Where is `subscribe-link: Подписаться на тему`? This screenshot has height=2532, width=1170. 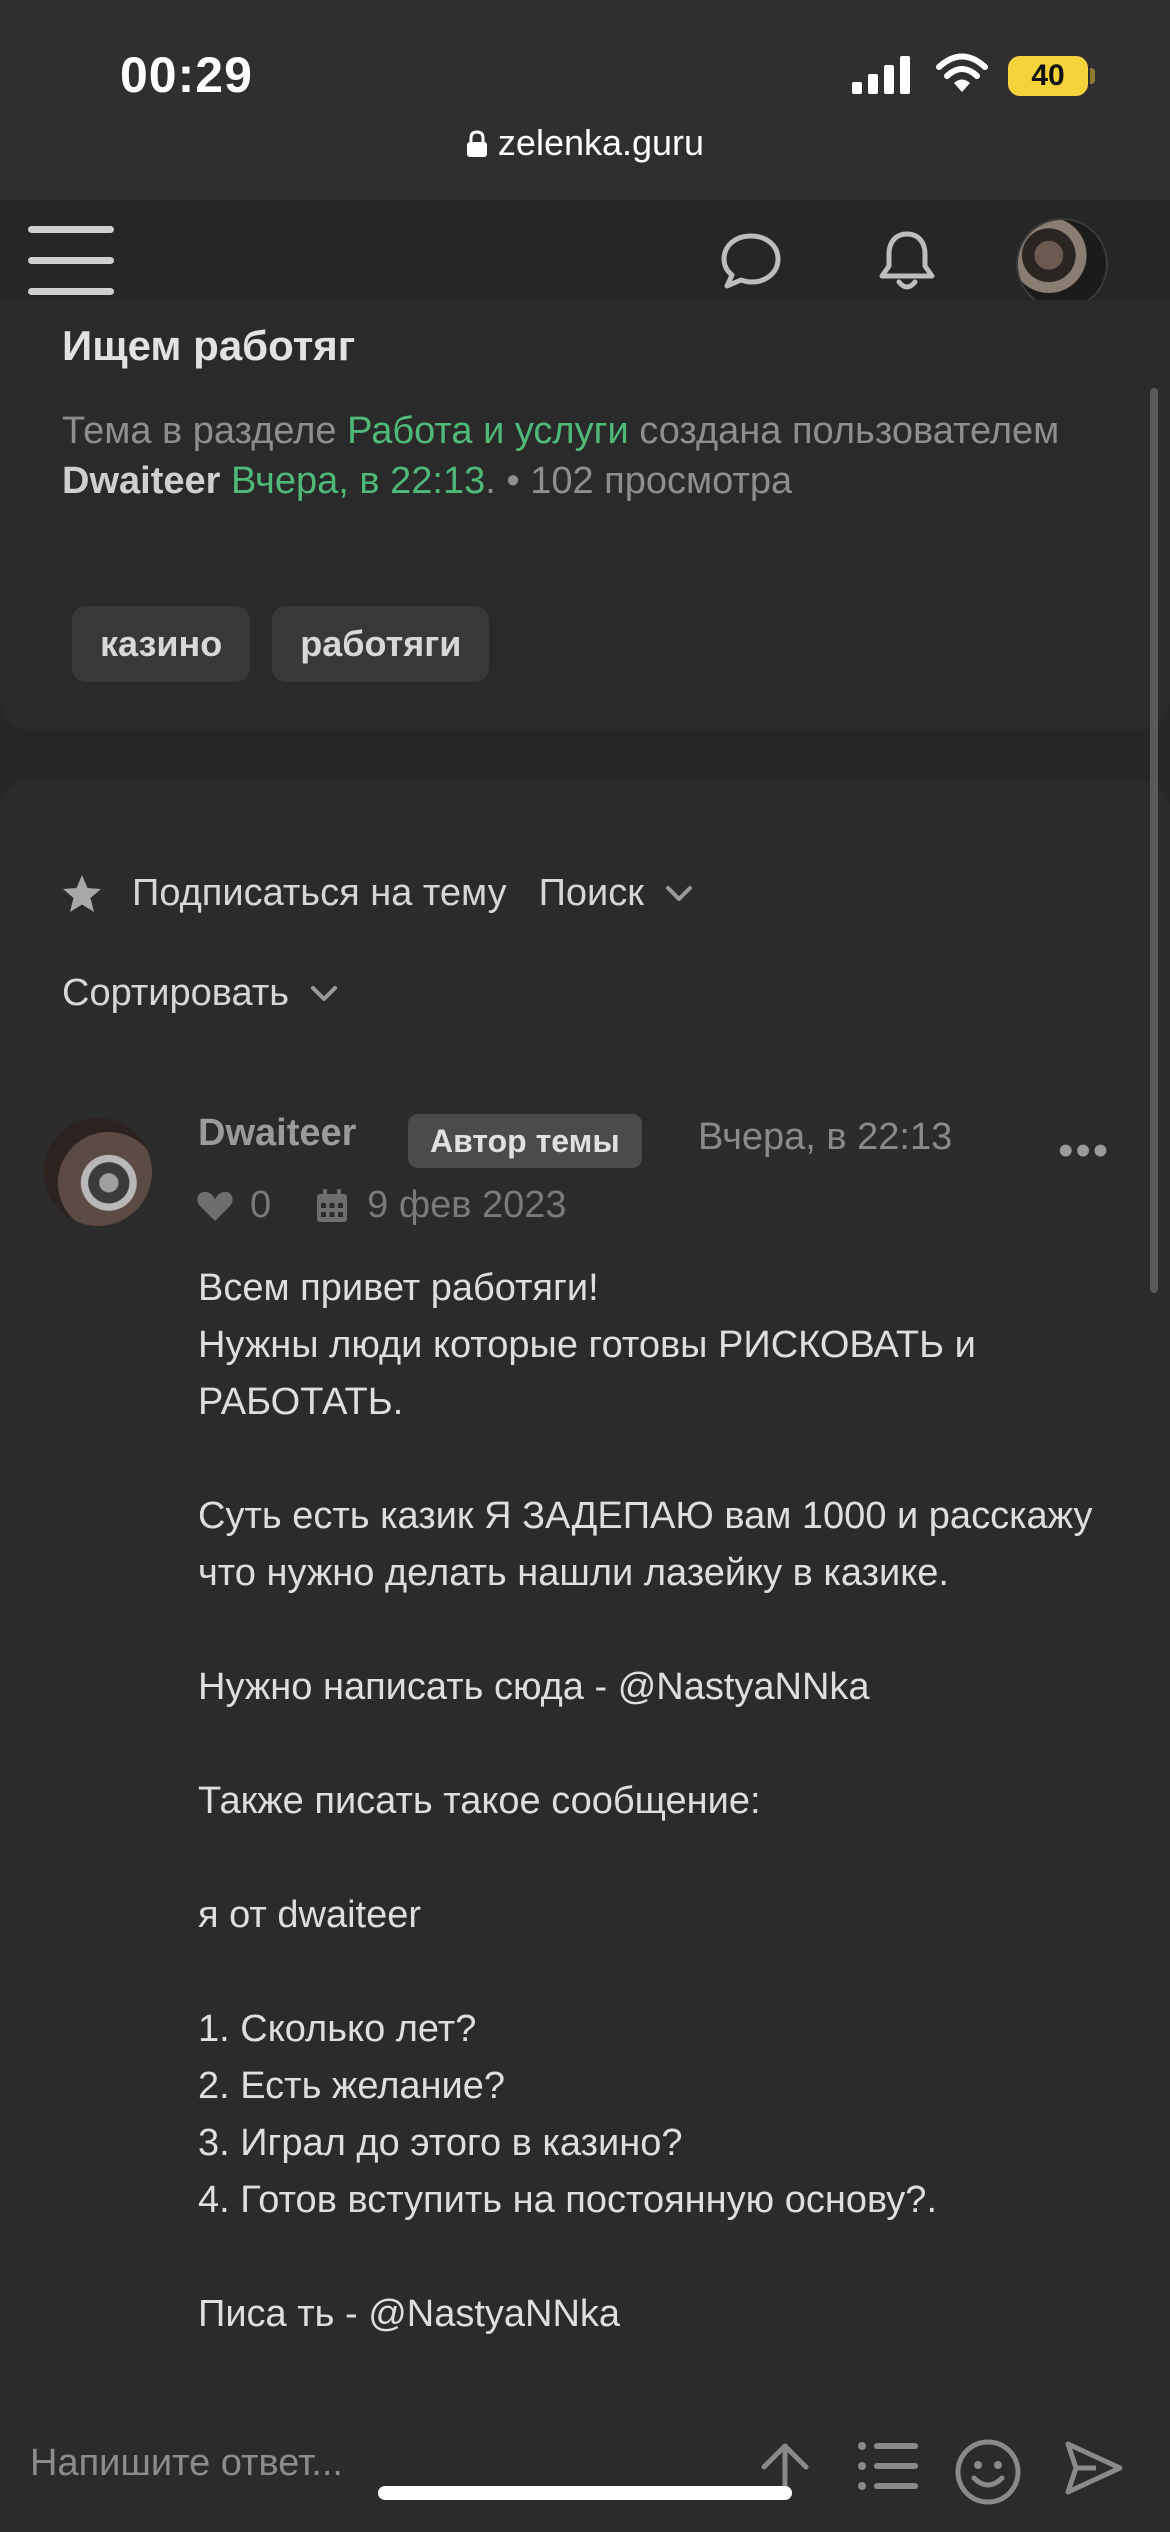 subscribe-link: Подписаться на тему is located at coordinates (319, 893).